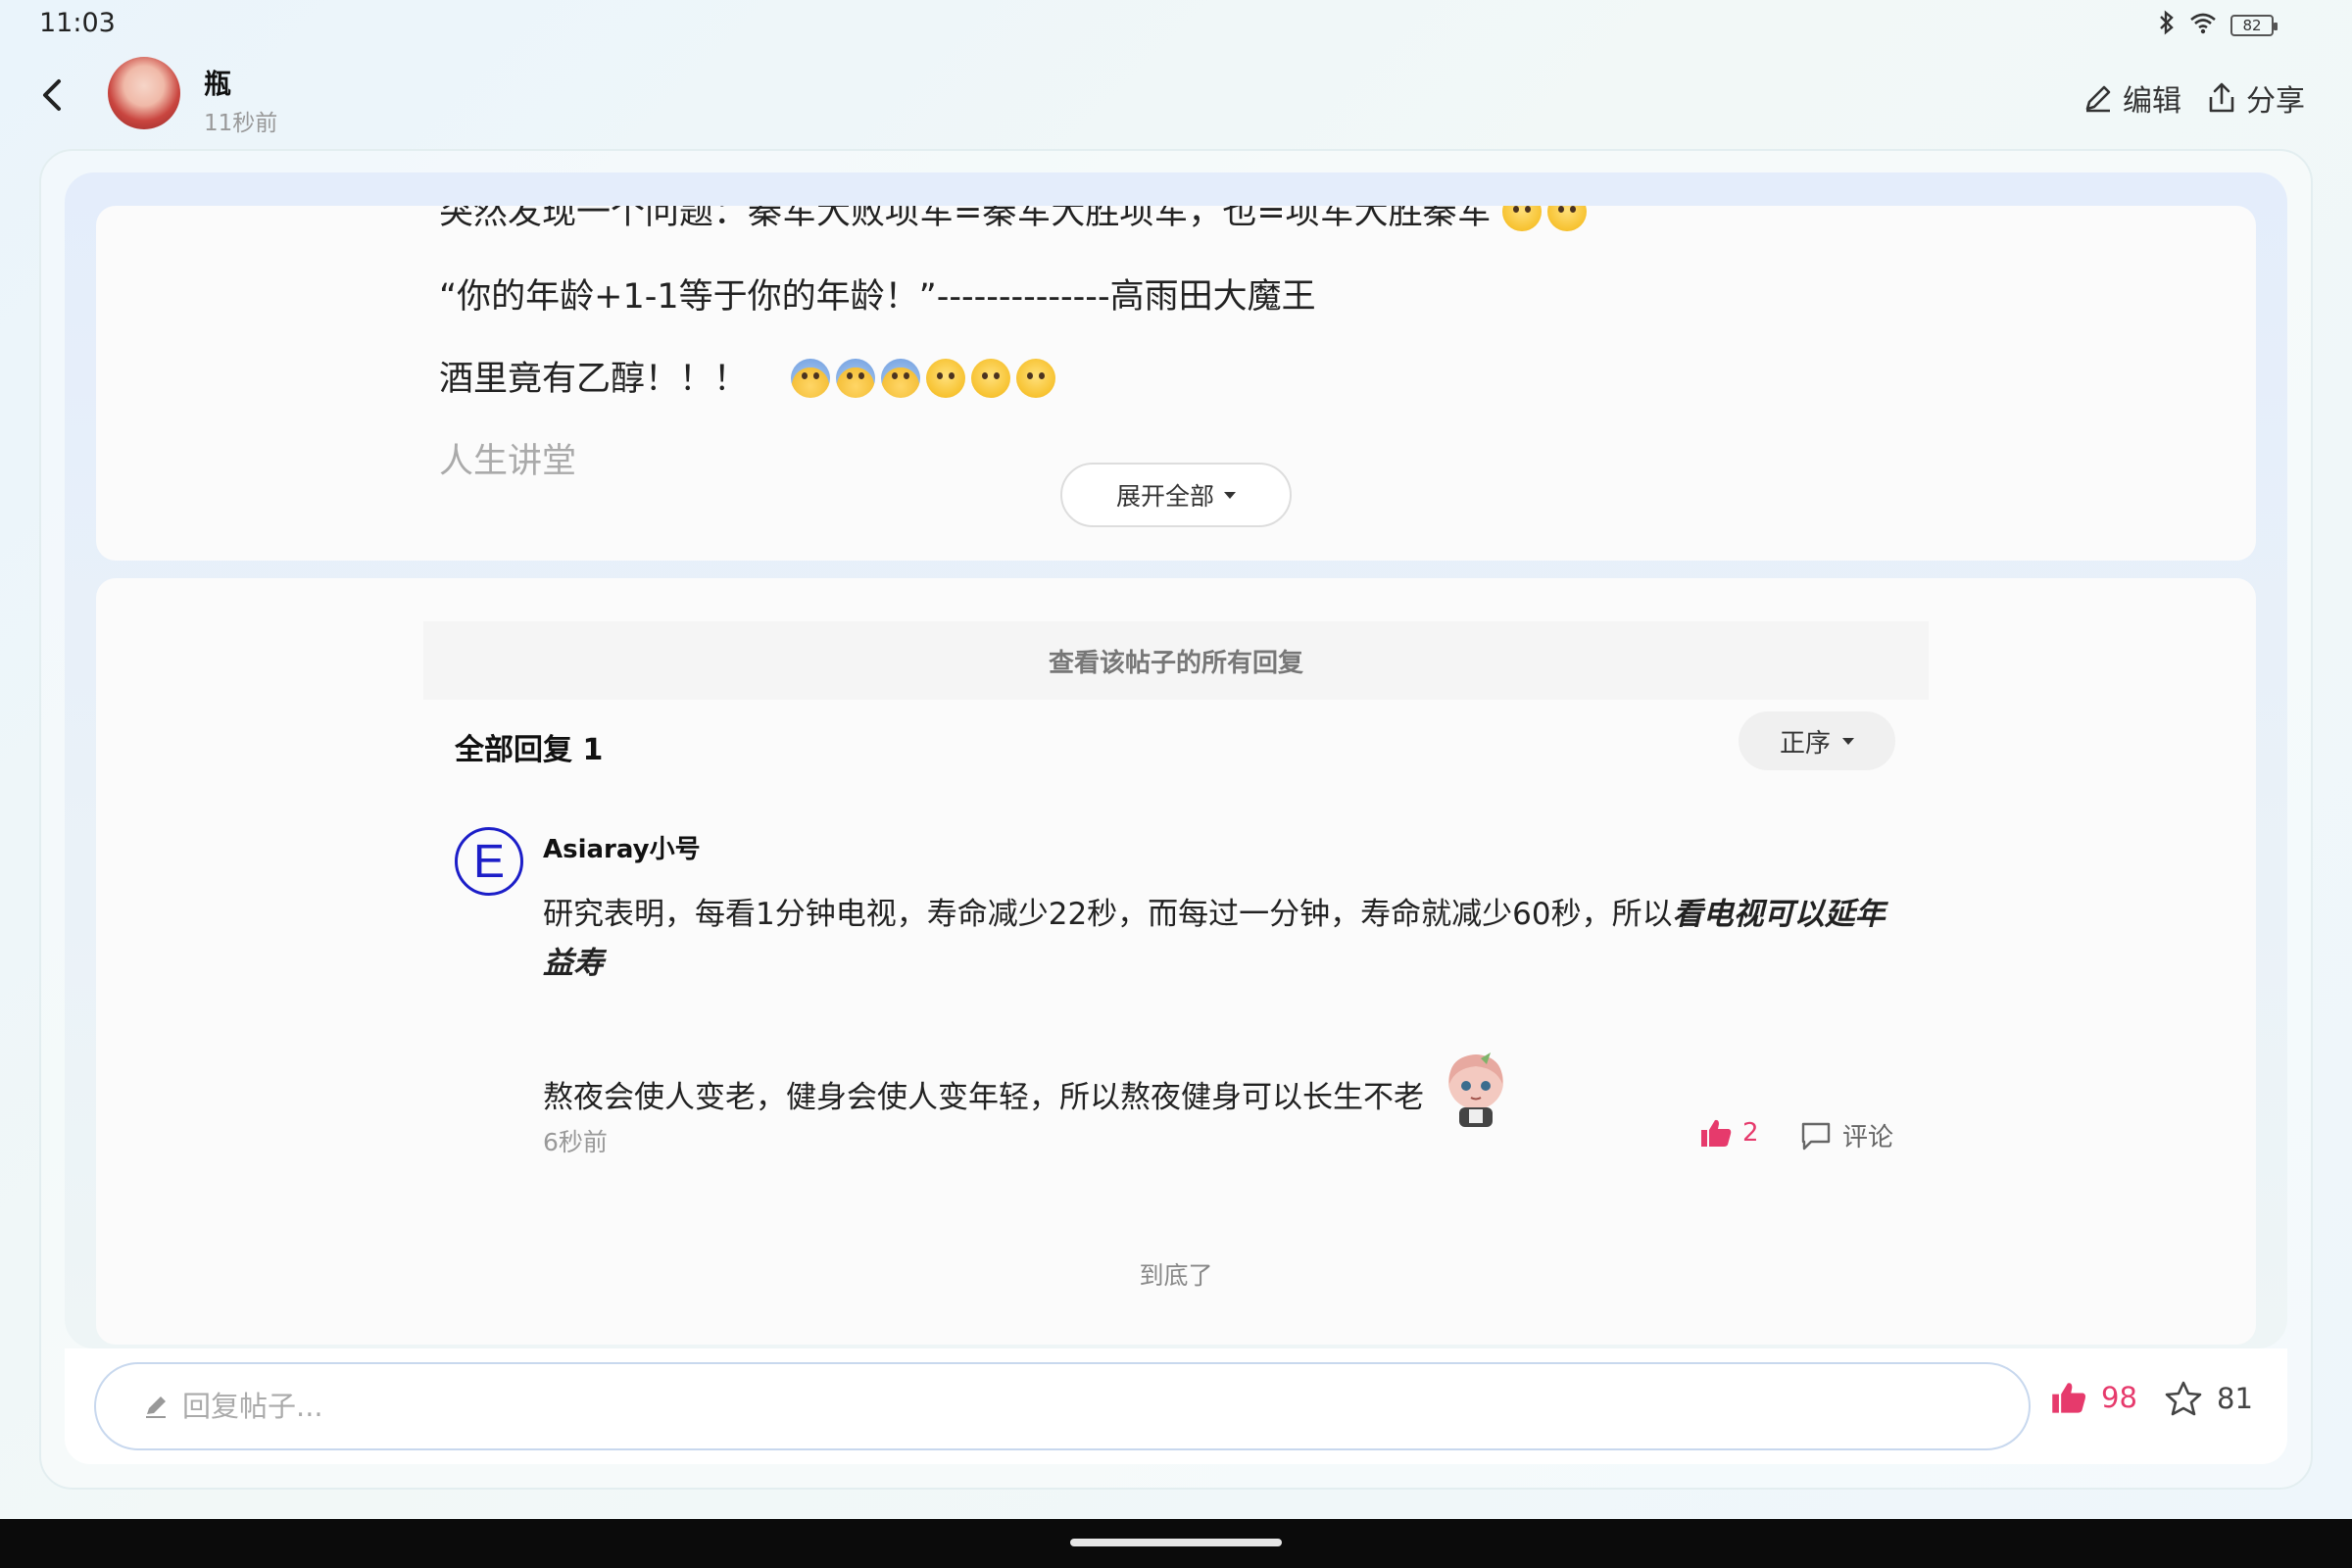 The image size is (2352, 1568). I want to click on reply-comment-button: 评论, so click(1846, 1135).